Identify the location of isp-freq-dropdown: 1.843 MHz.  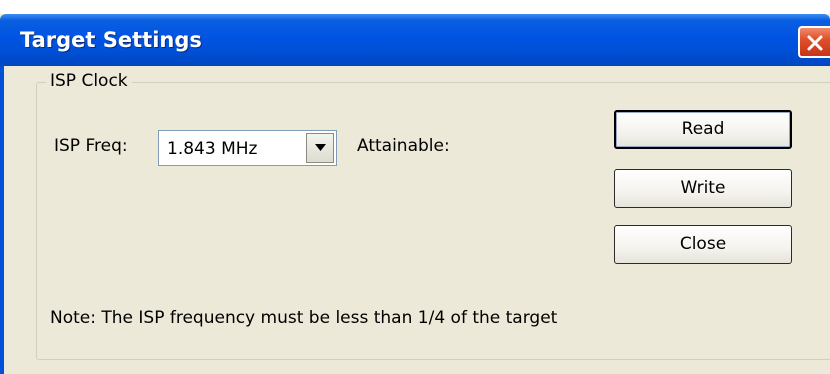
(247, 148).